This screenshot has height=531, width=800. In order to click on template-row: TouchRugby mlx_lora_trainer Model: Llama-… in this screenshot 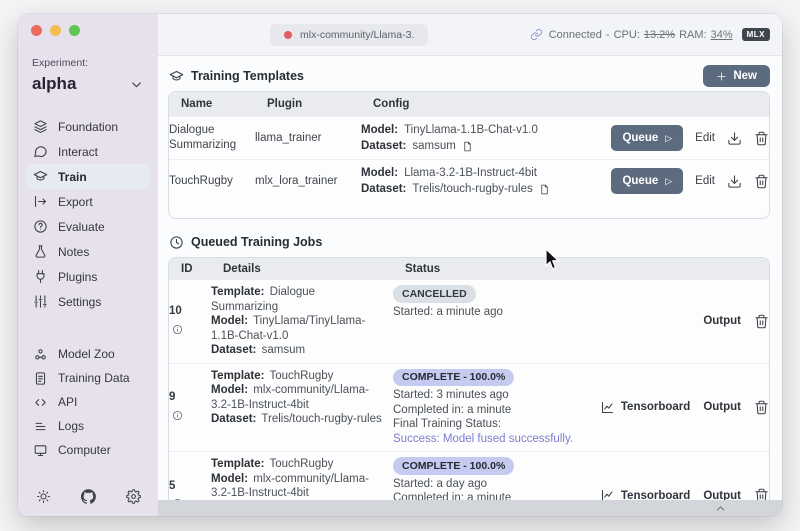, I will do `click(469, 180)`.